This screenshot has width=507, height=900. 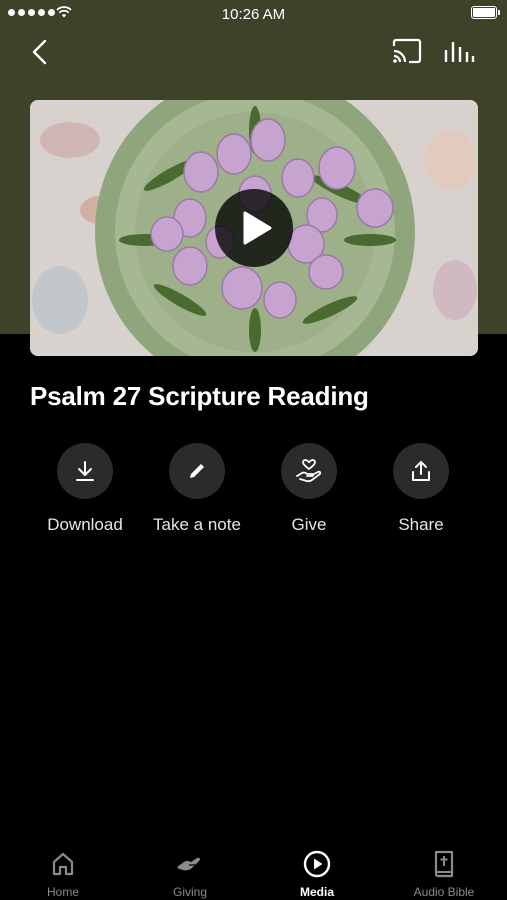 I want to click on battery-icon, so click(x=485, y=12).